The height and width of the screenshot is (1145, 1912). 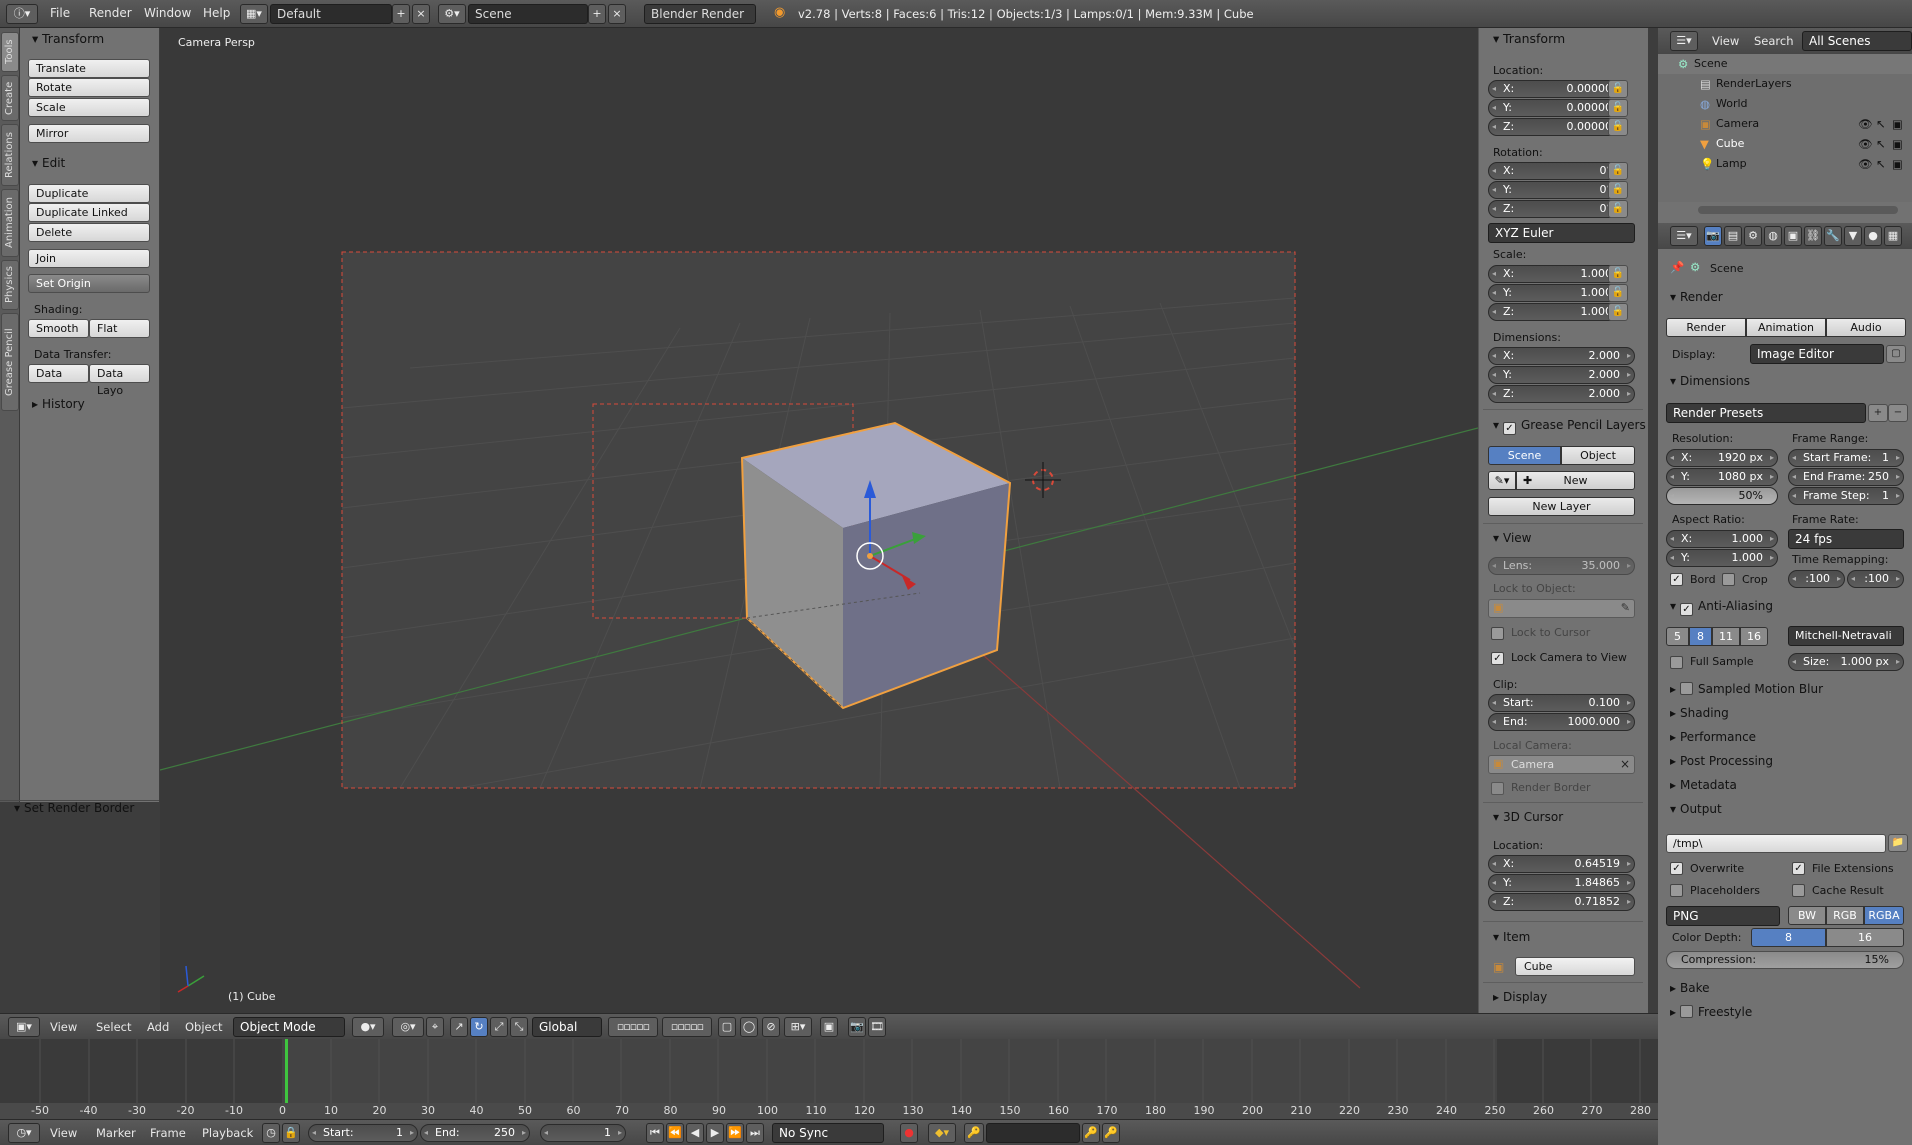 I want to click on display-select: Image Editor, so click(x=1817, y=354).